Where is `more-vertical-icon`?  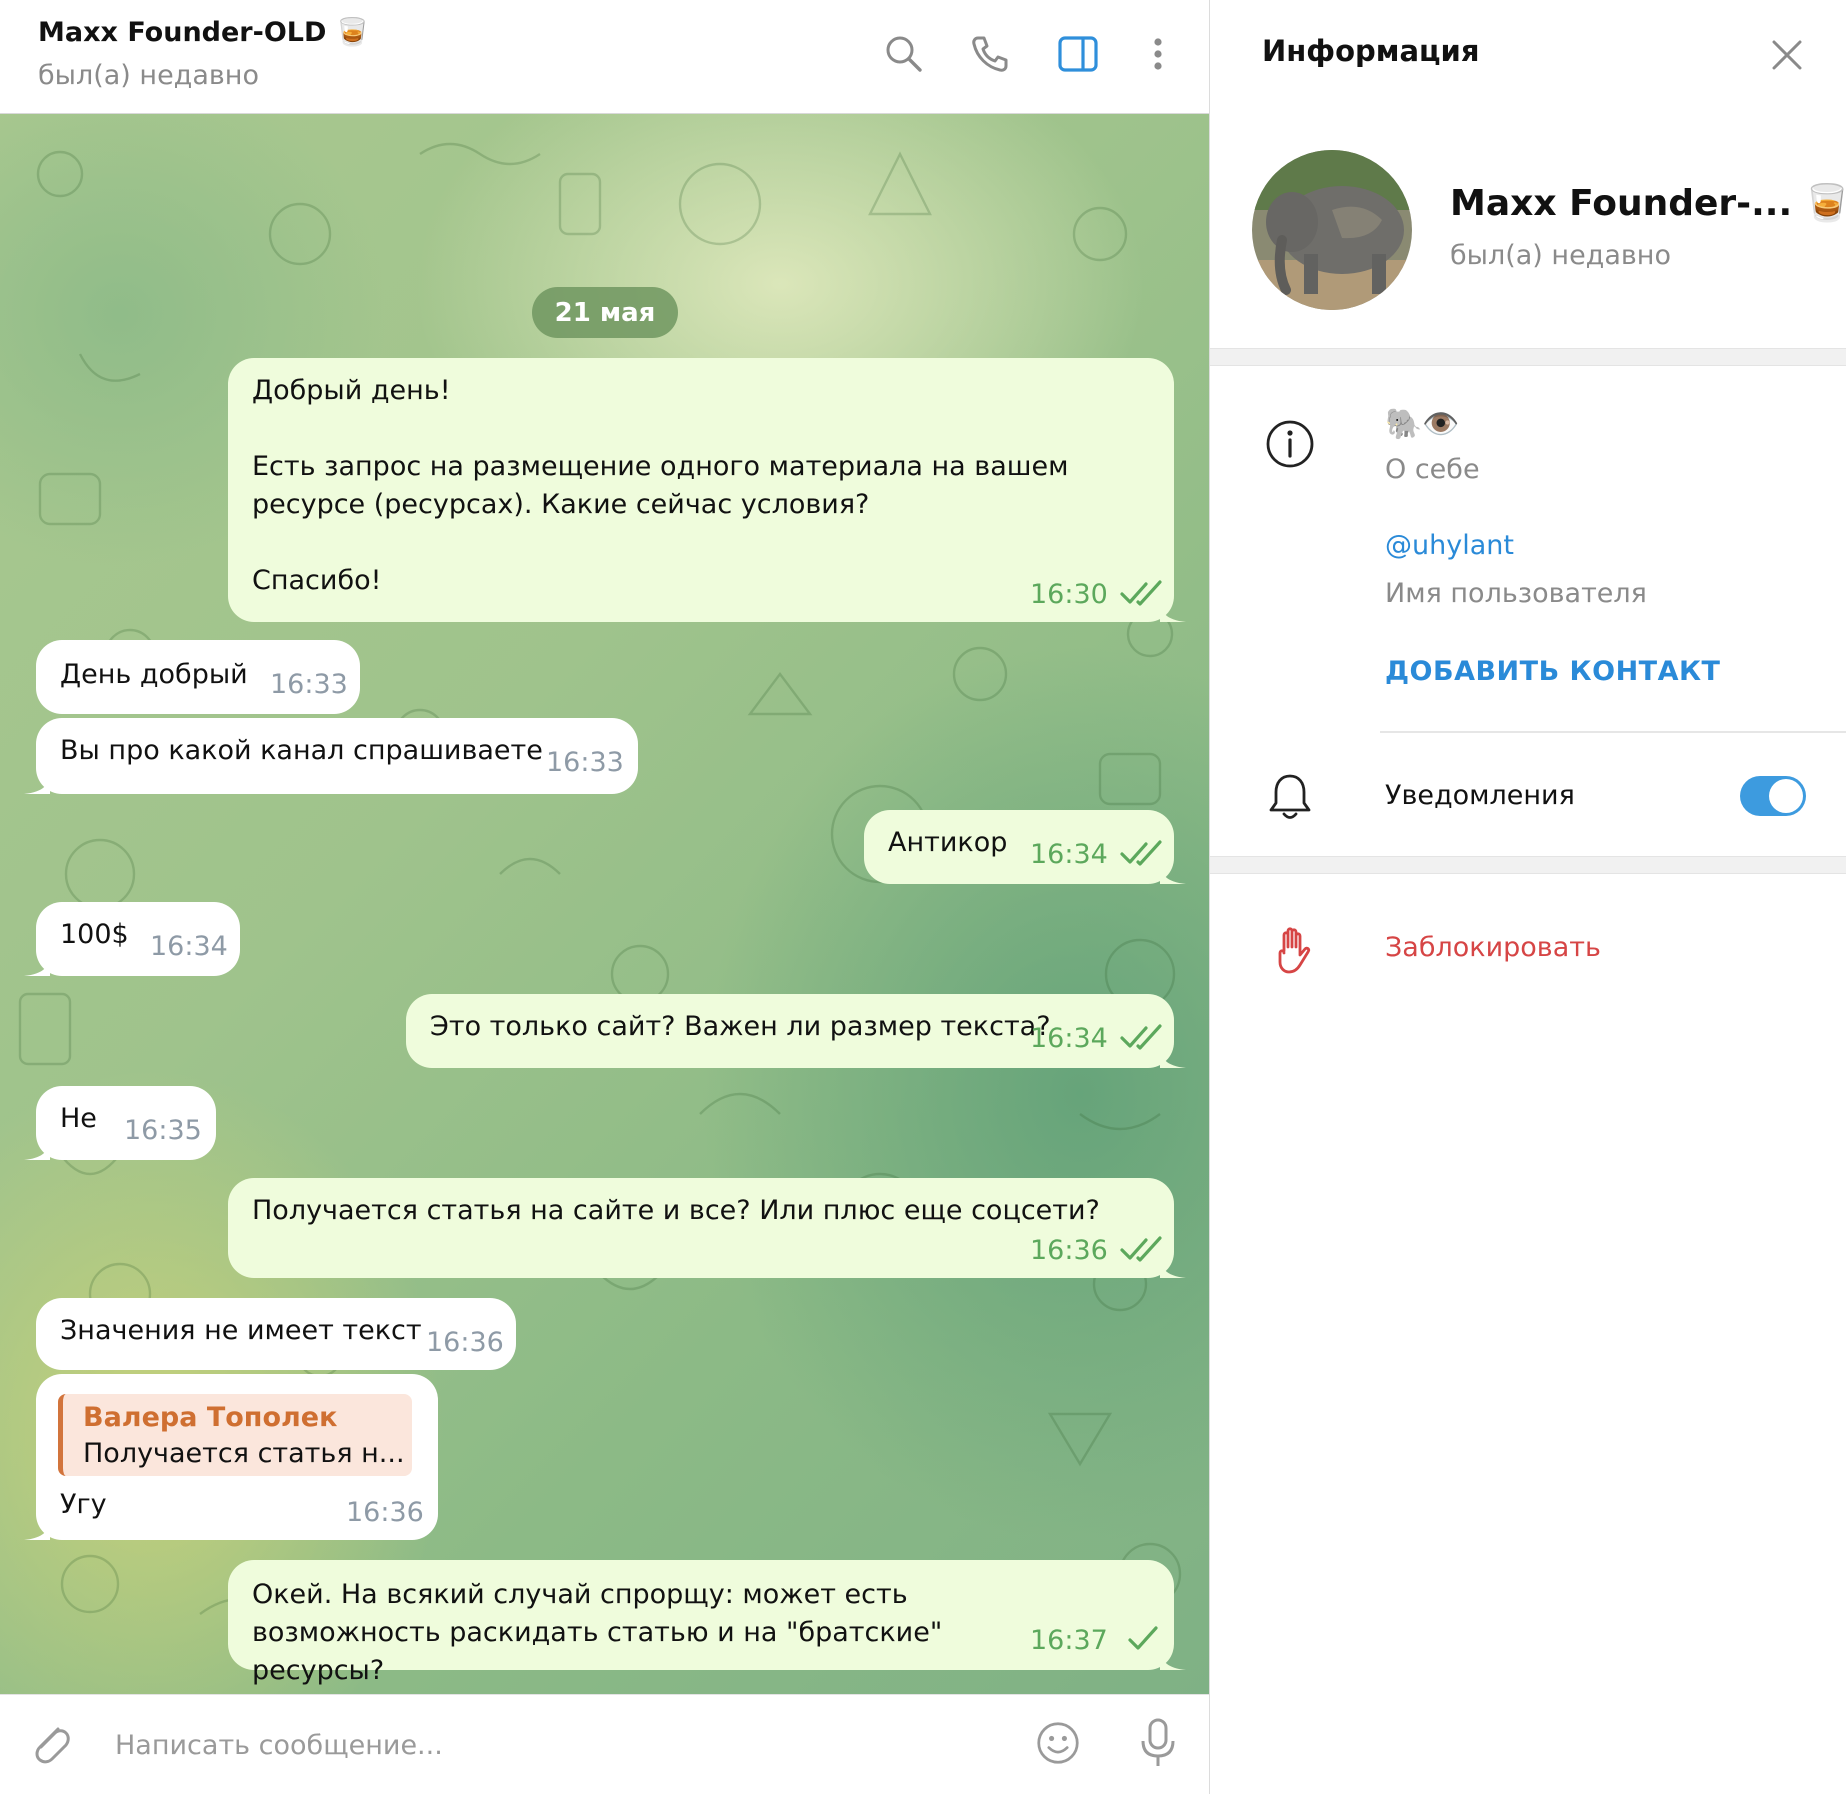 more-vertical-icon is located at coordinates (1158, 54).